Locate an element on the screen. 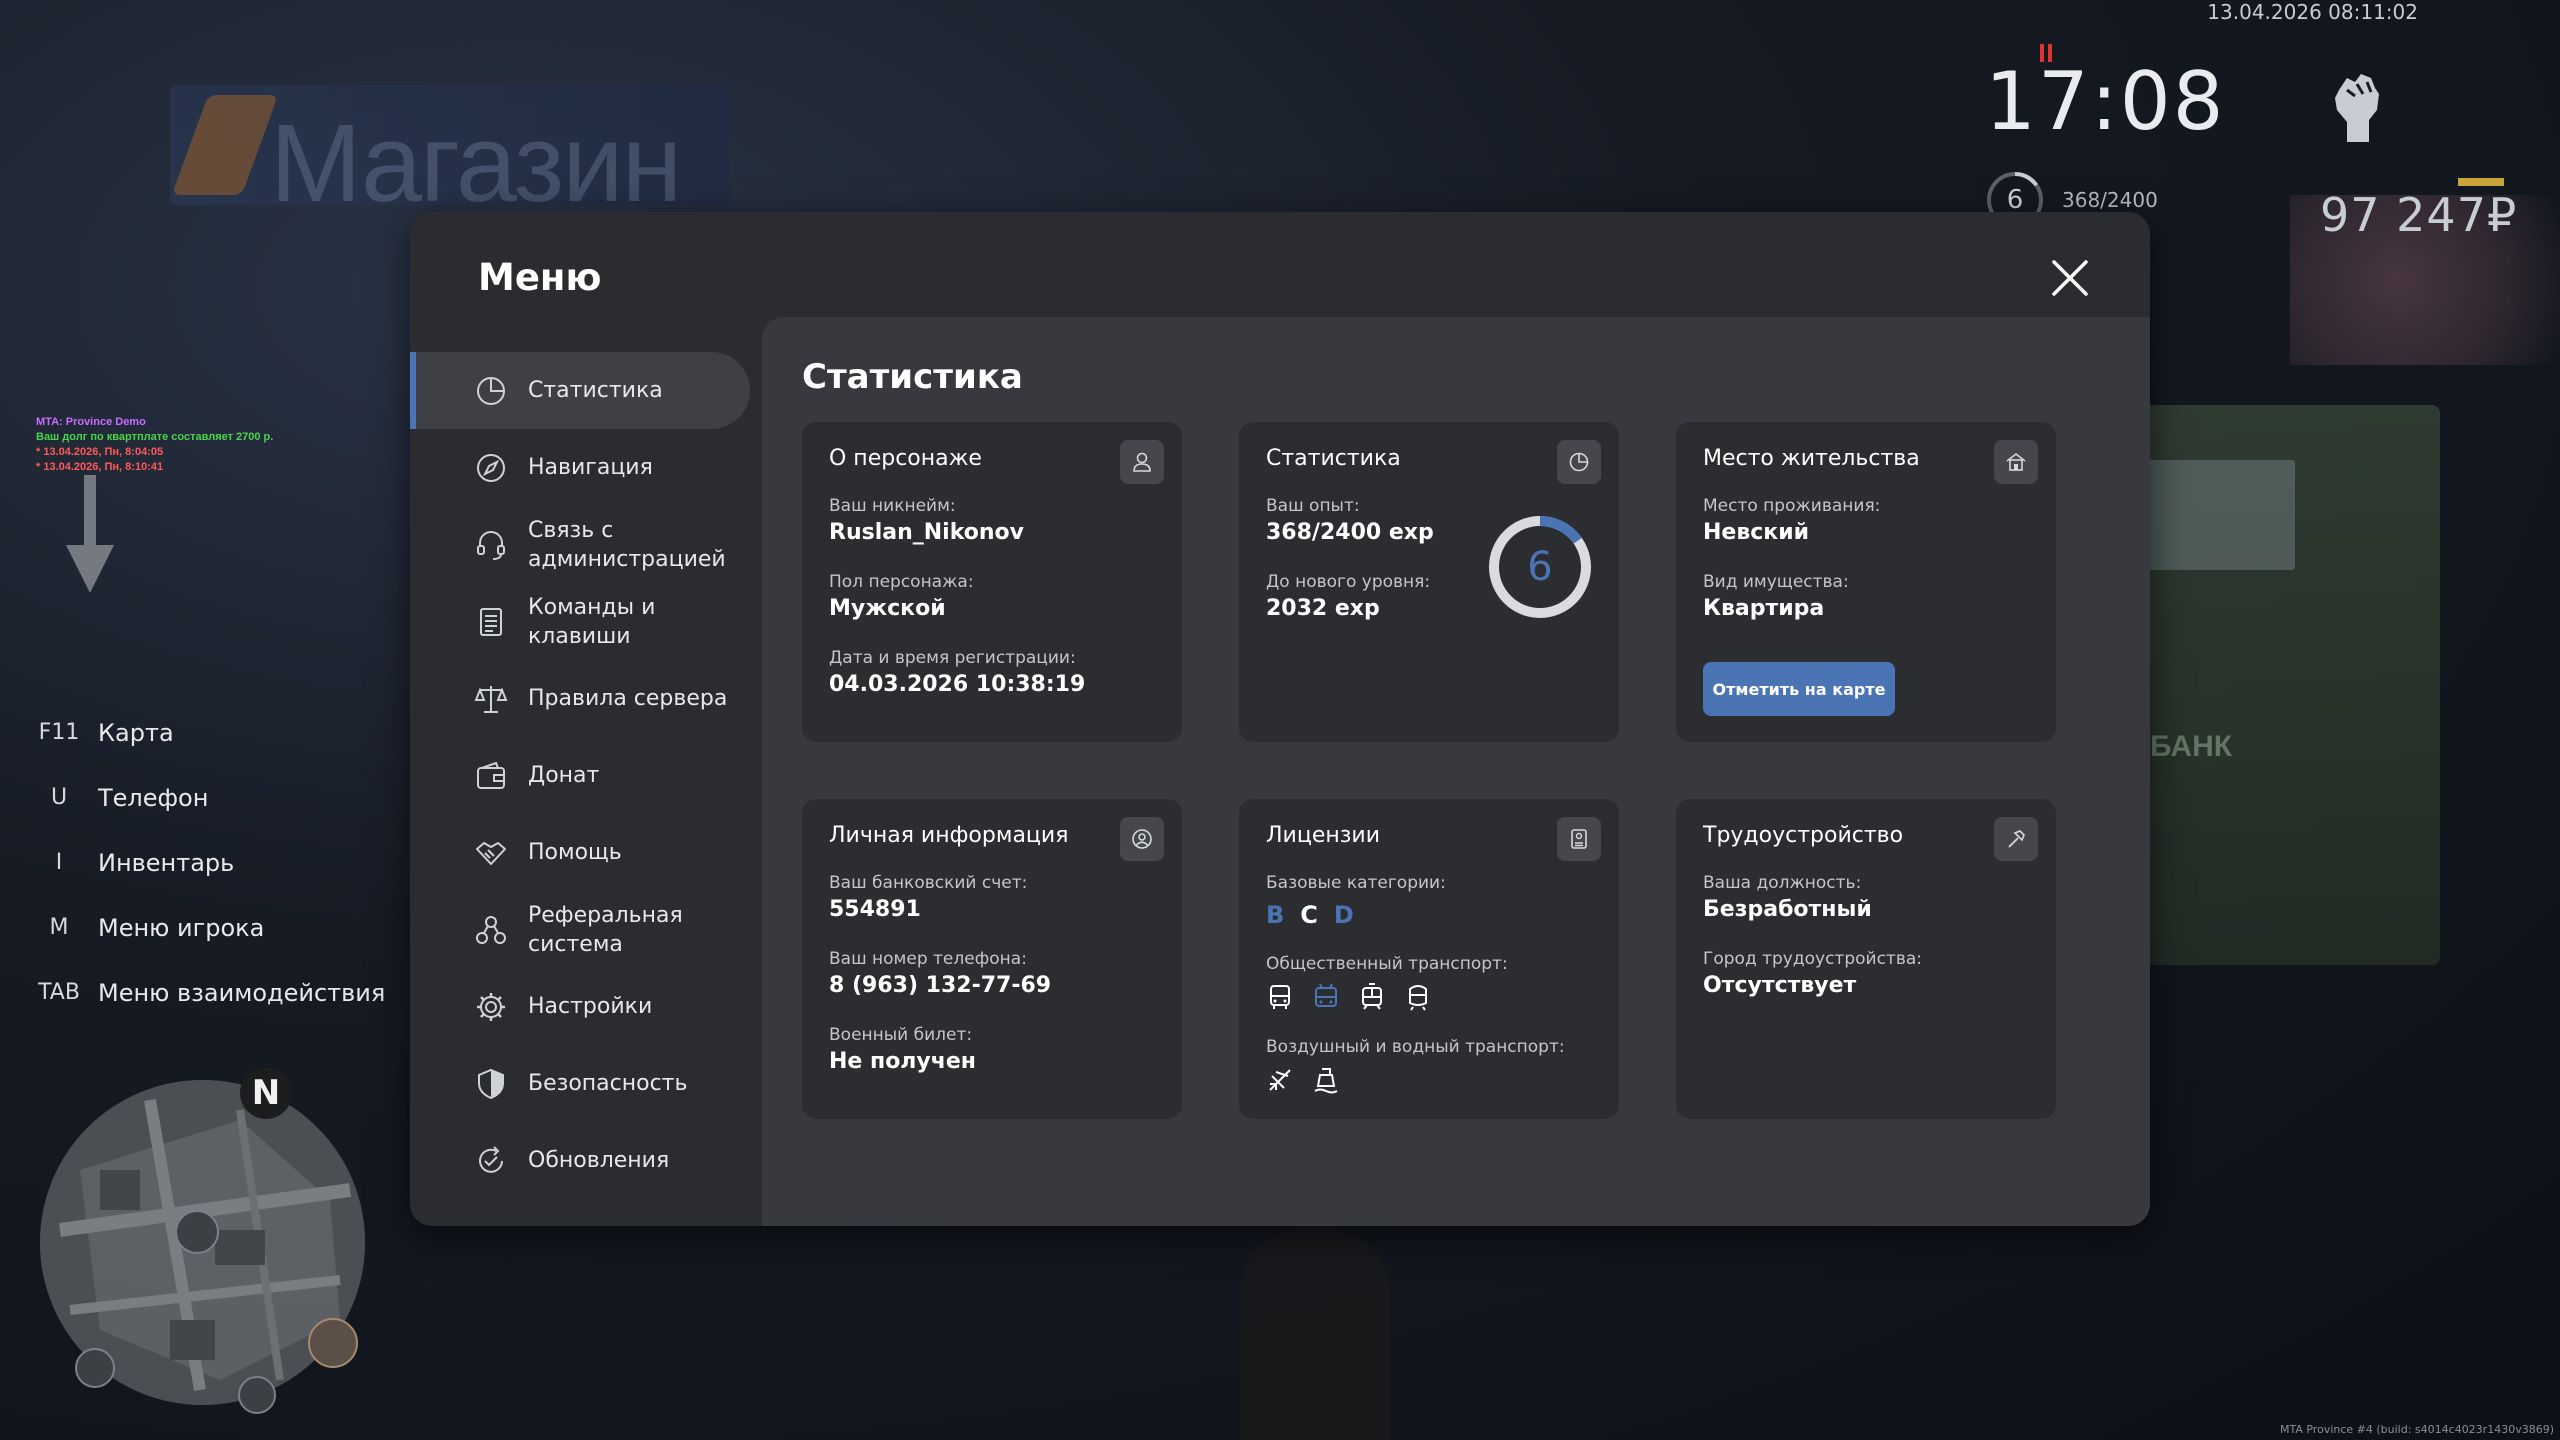 Image resolution: width=2560 pixels, height=1440 pixels. hammer-icon is located at coordinates (2016, 839).